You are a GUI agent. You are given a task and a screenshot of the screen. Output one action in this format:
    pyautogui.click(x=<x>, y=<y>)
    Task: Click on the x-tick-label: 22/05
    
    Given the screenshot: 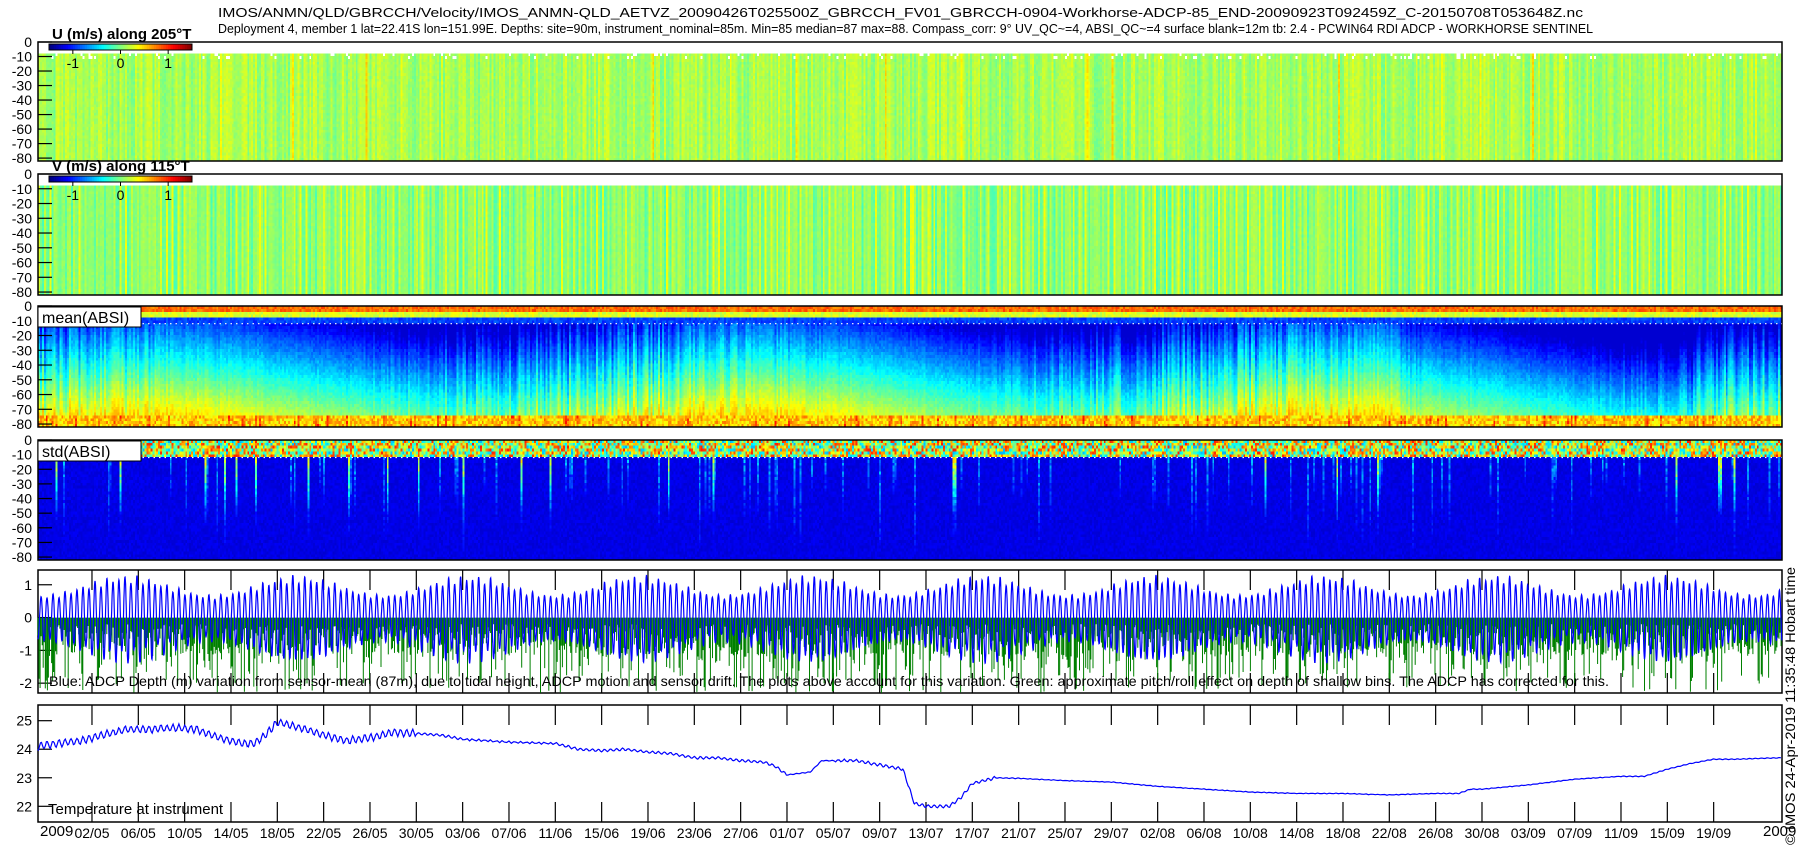 What is the action you would take?
    pyautogui.click(x=323, y=833)
    